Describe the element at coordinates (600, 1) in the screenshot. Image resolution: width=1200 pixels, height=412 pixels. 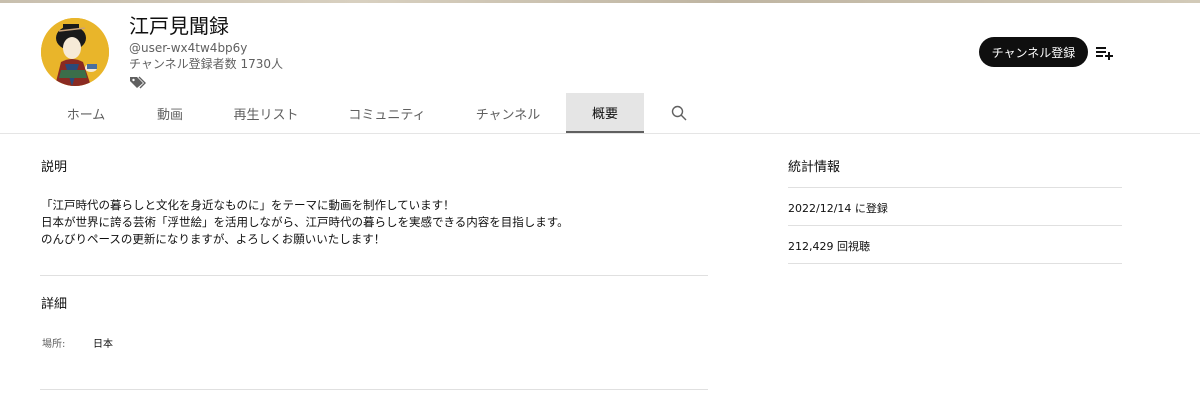
I see `banner-edge` at that location.